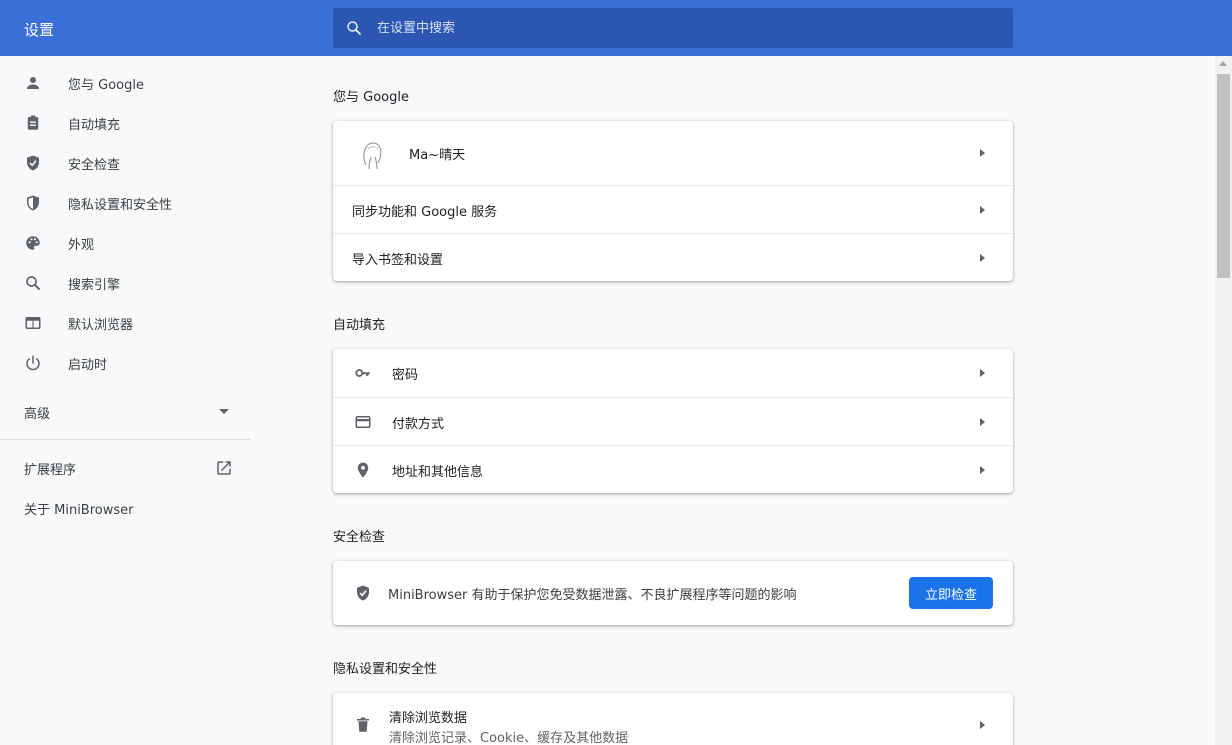  What do you see at coordinates (125, 363) in the screenshot?
I see `sidebar-item-on-startup: 启动时` at bounding box center [125, 363].